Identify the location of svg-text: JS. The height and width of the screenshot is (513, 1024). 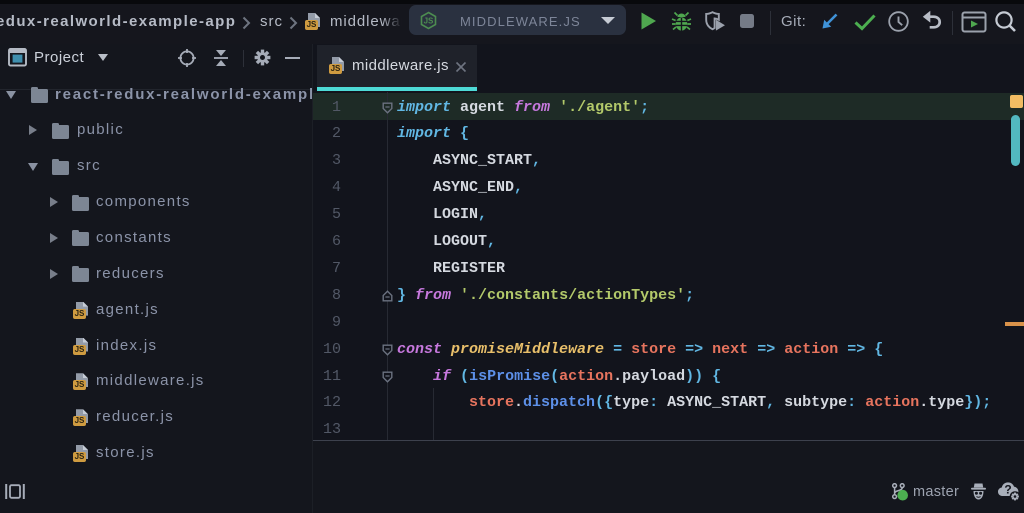
(429, 21).